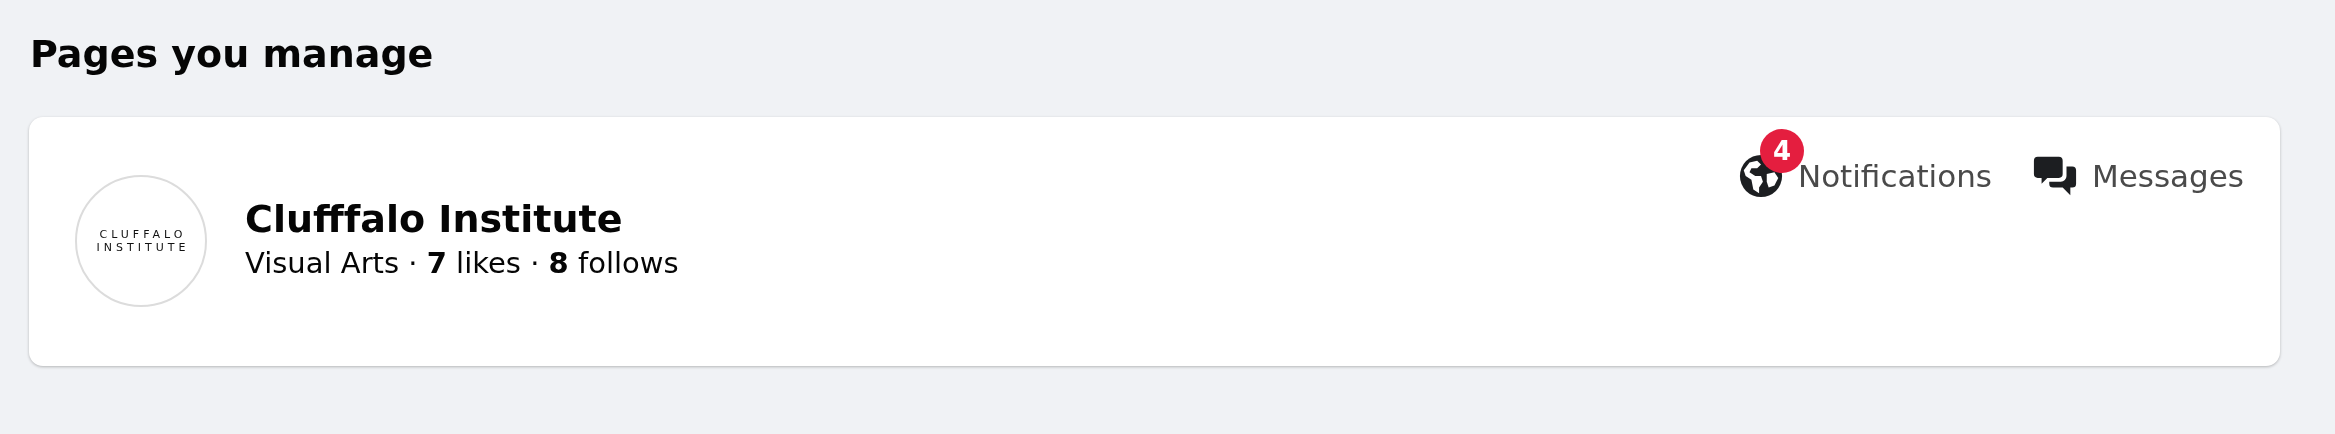 This screenshot has height=434, width=2335. Describe the element at coordinates (141, 240) in the screenshot. I see `page-logo: CLUFFALO INSTITUTE` at that location.